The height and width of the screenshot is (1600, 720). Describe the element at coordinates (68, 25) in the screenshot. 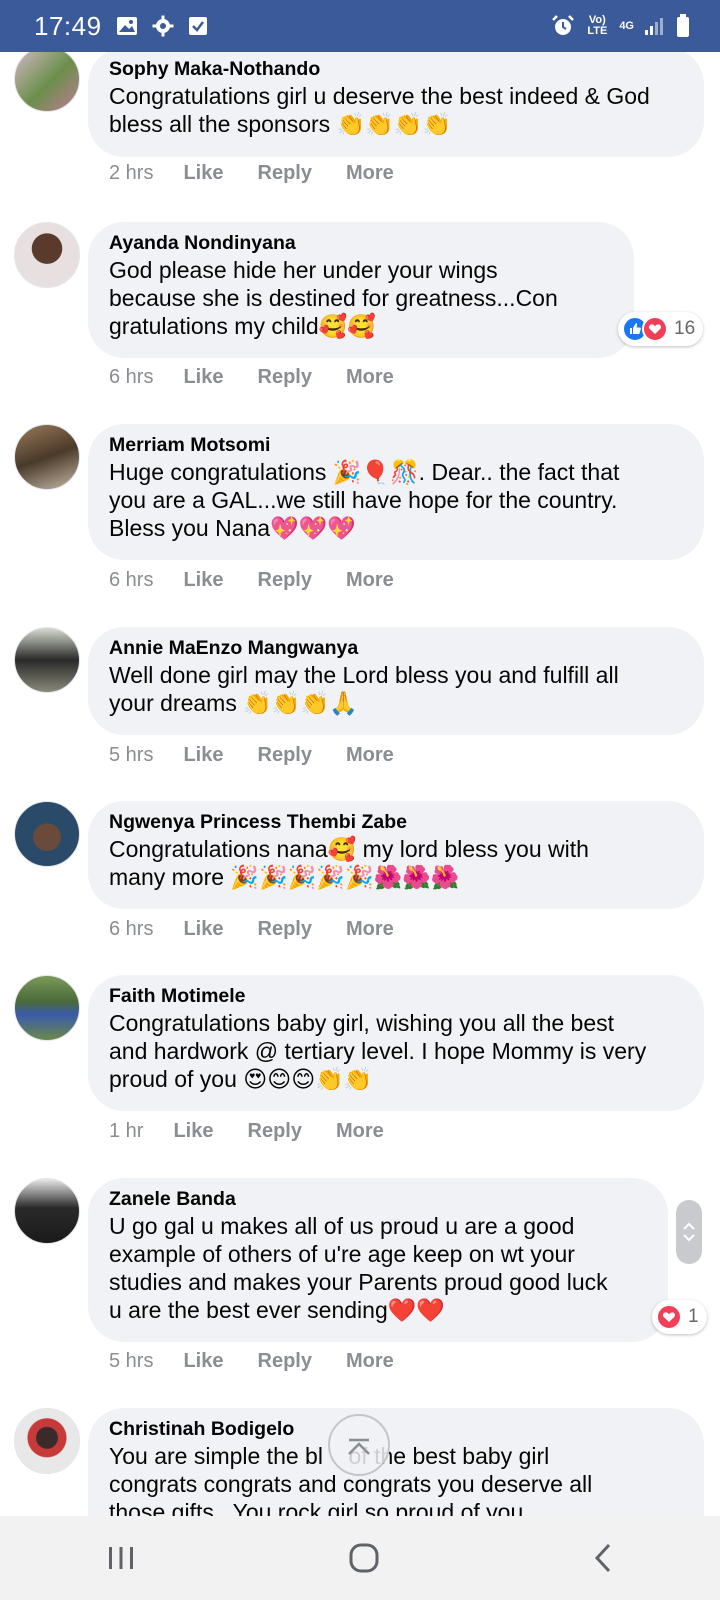

I see `status-time: 17:49` at that location.